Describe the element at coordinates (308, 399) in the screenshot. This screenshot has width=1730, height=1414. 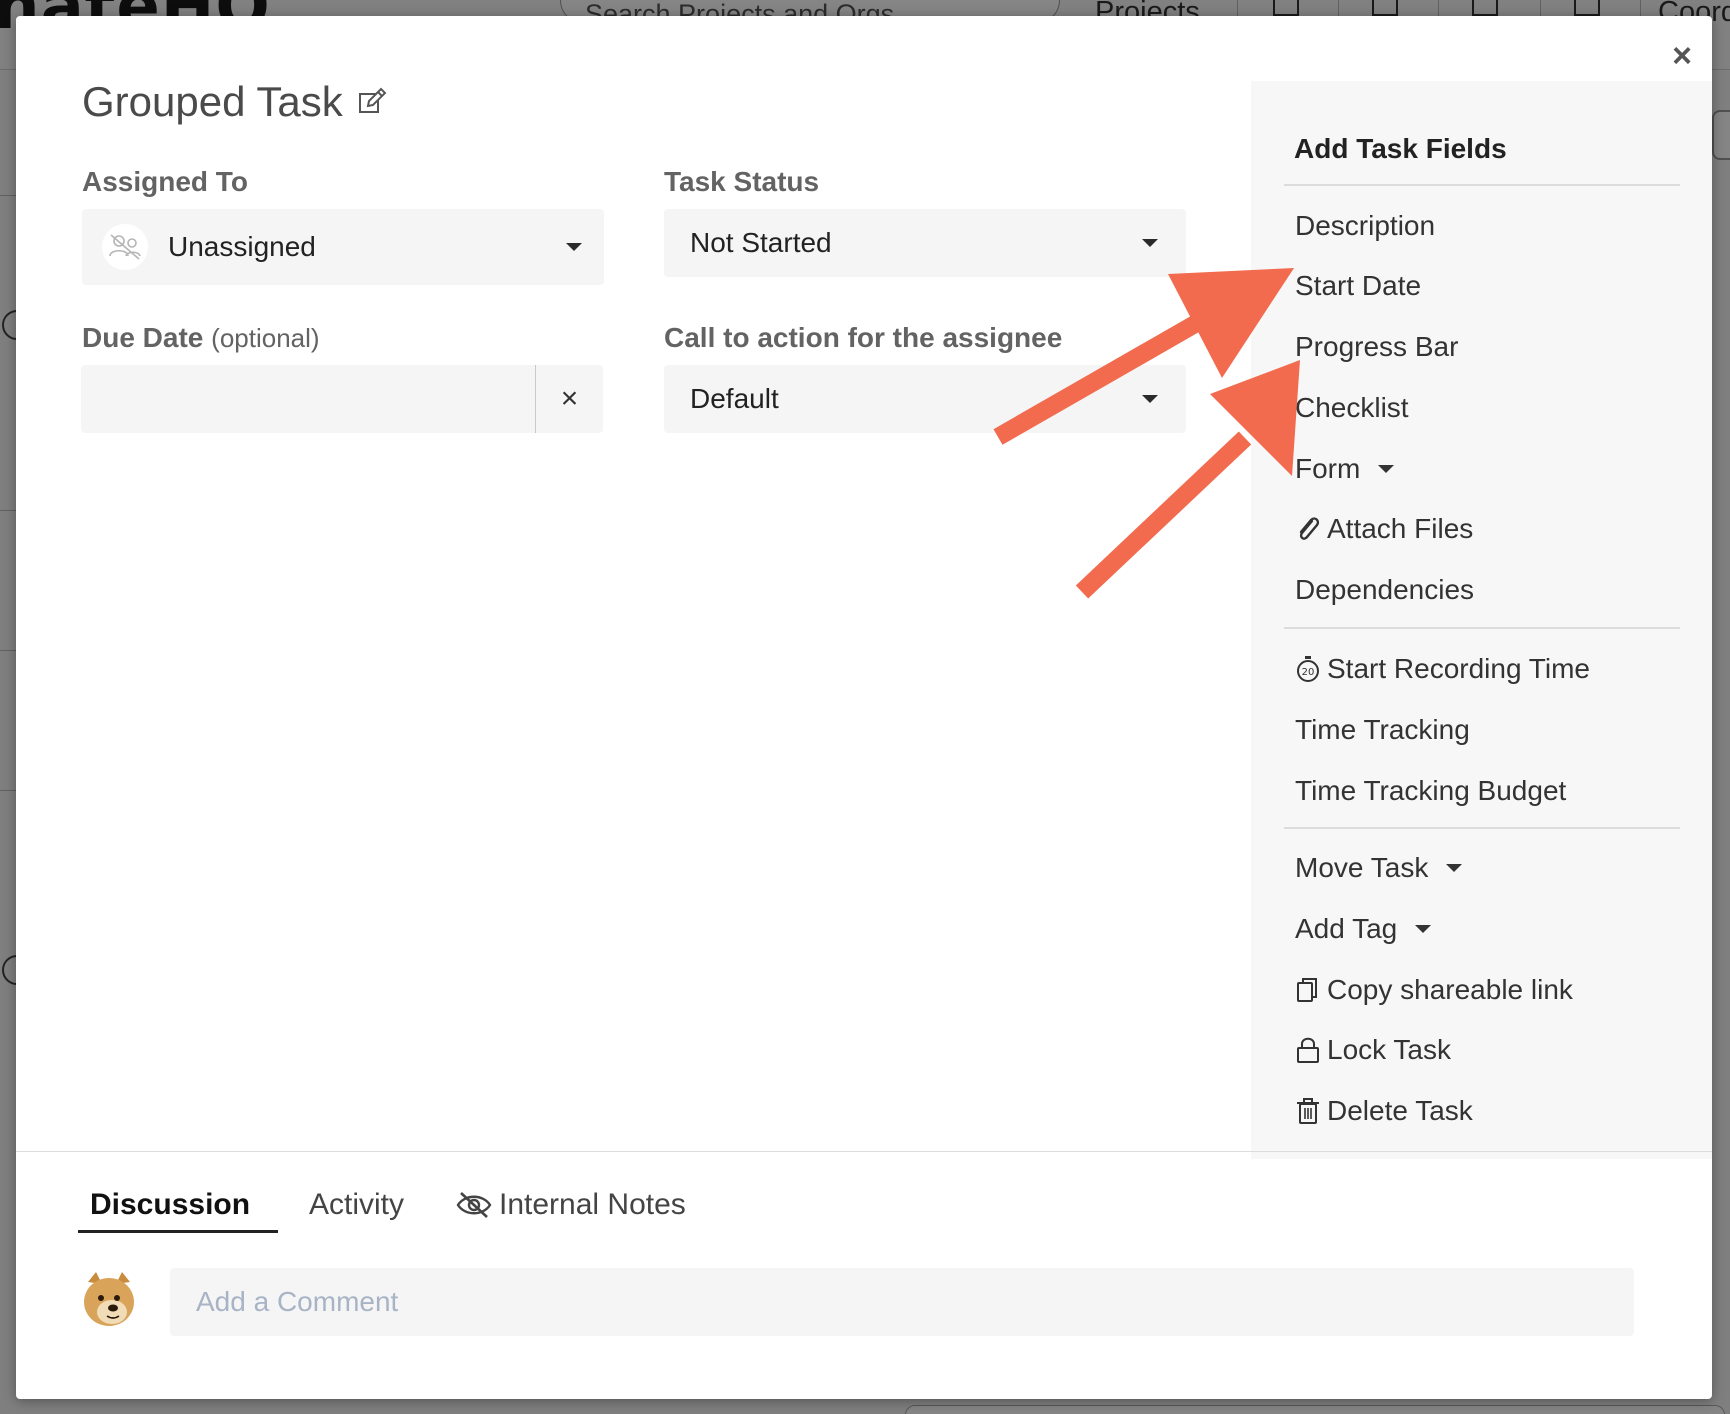
I see `due-date-input` at that location.